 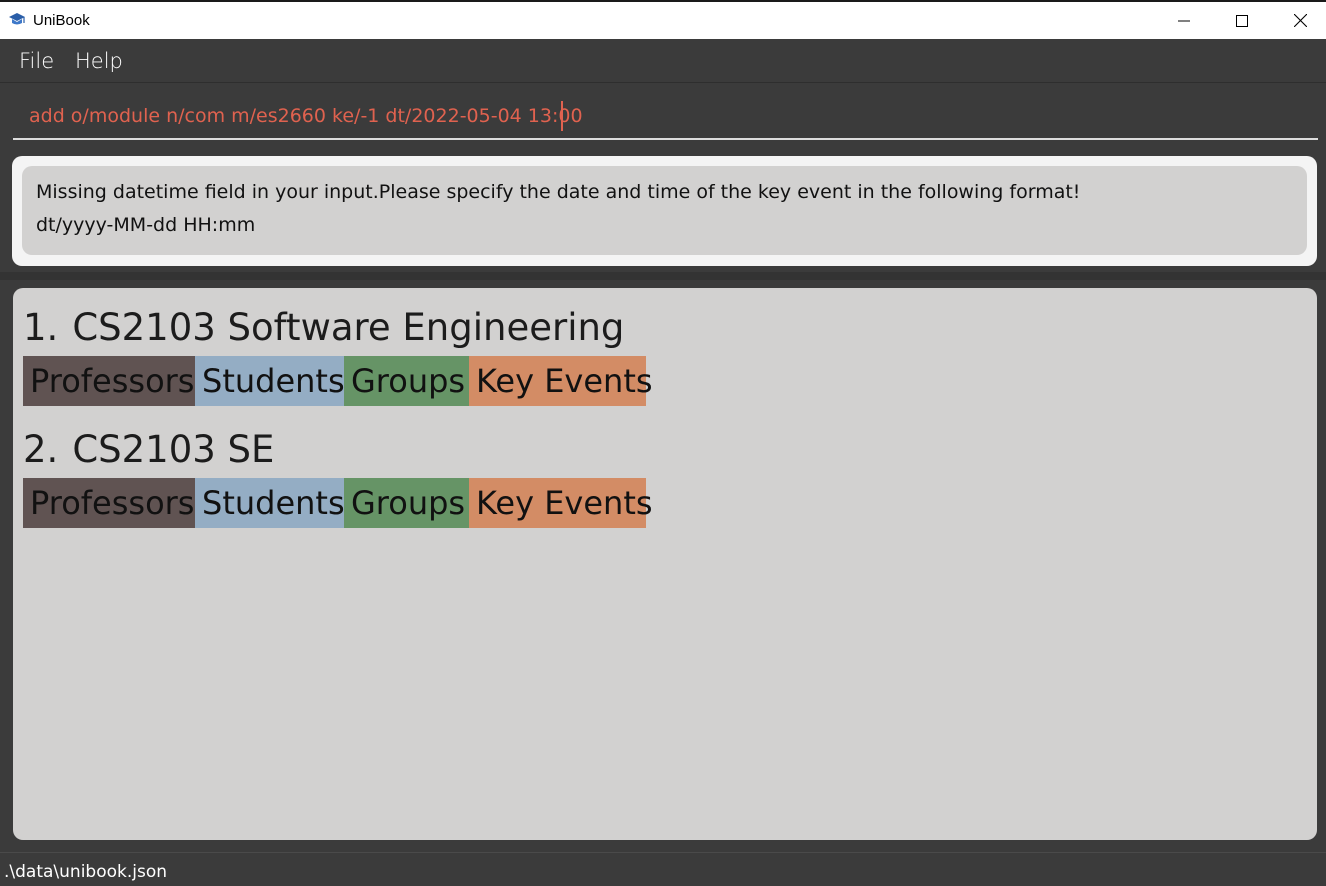 What do you see at coordinates (663, 61) in the screenshot?
I see `menu-bar: File Help` at bounding box center [663, 61].